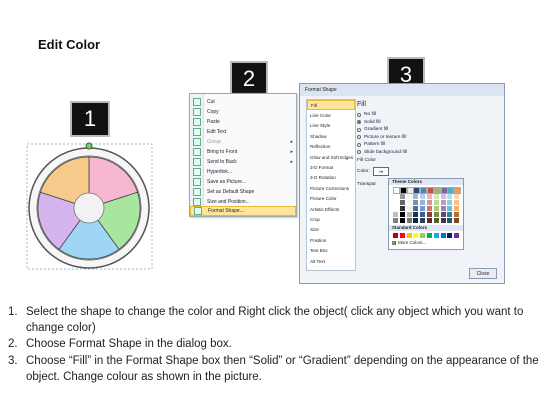 This screenshot has height=420, width=560. I want to click on category-item: Reflection, so click(331, 147).